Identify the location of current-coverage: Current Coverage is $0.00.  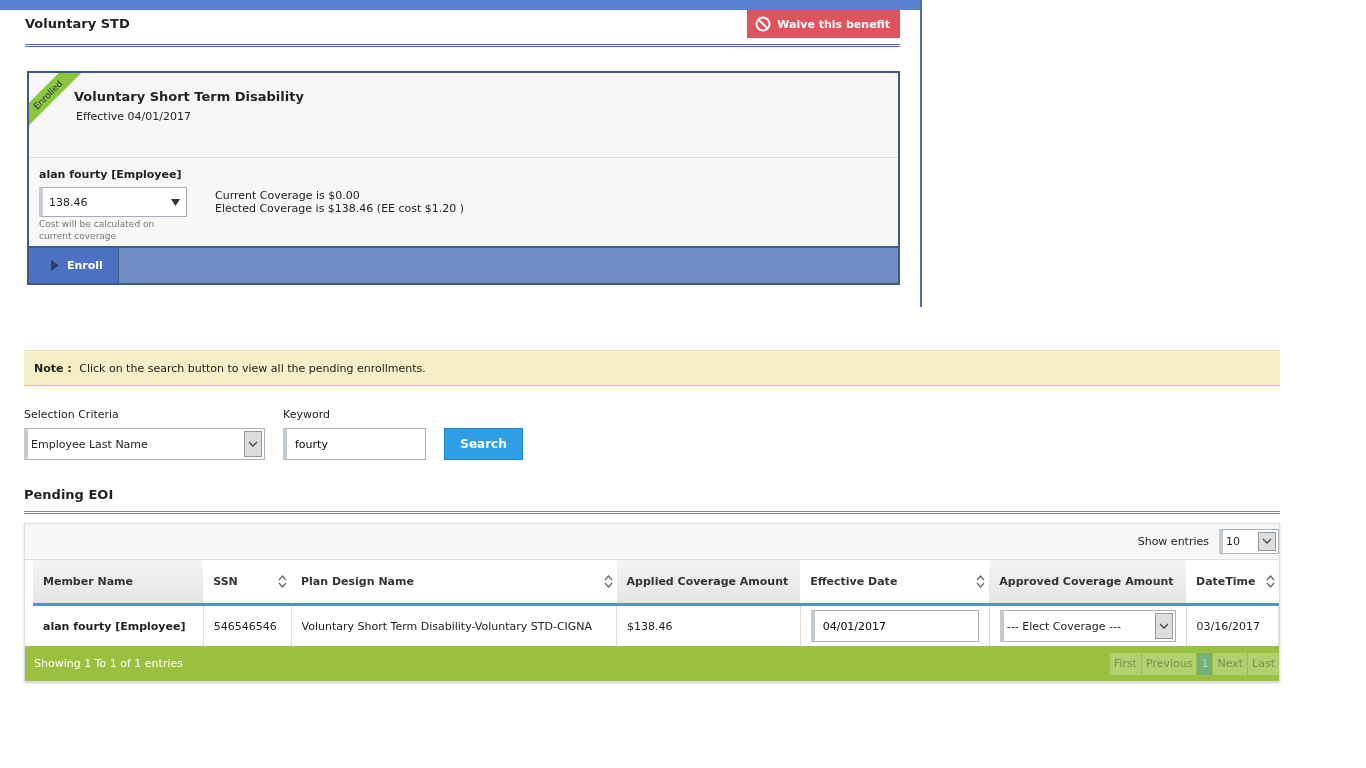
(288, 196).